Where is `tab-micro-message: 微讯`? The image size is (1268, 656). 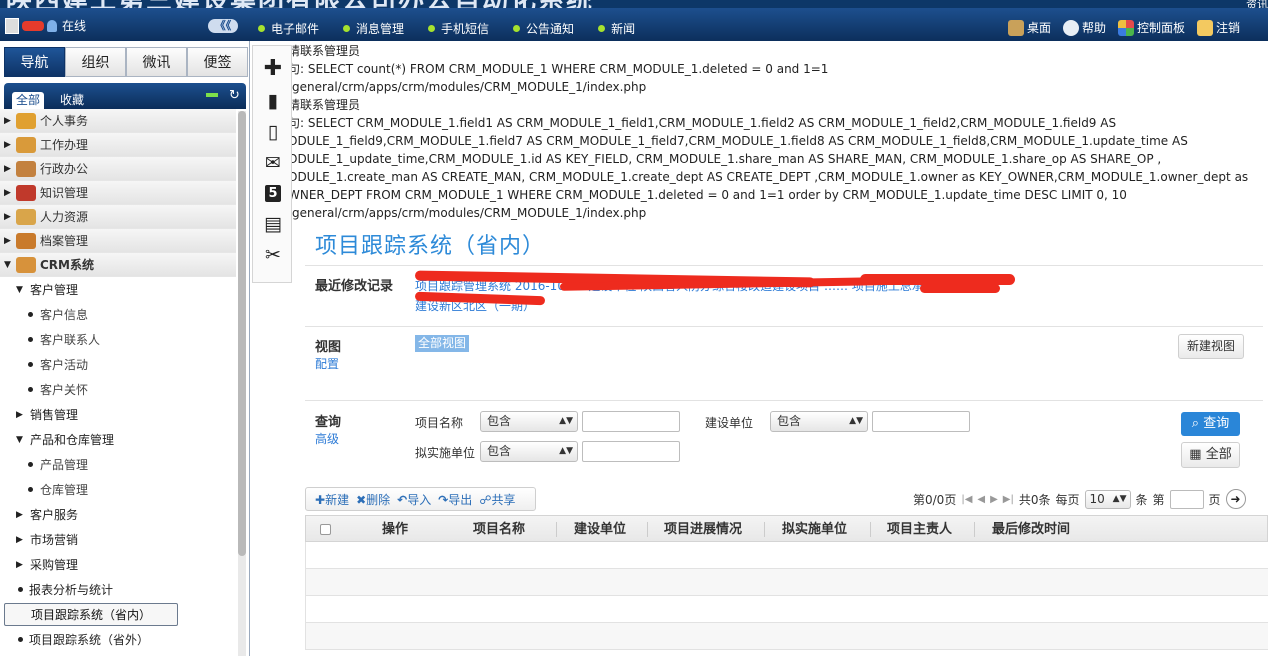 tab-micro-message: 微讯 is located at coordinates (156, 62).